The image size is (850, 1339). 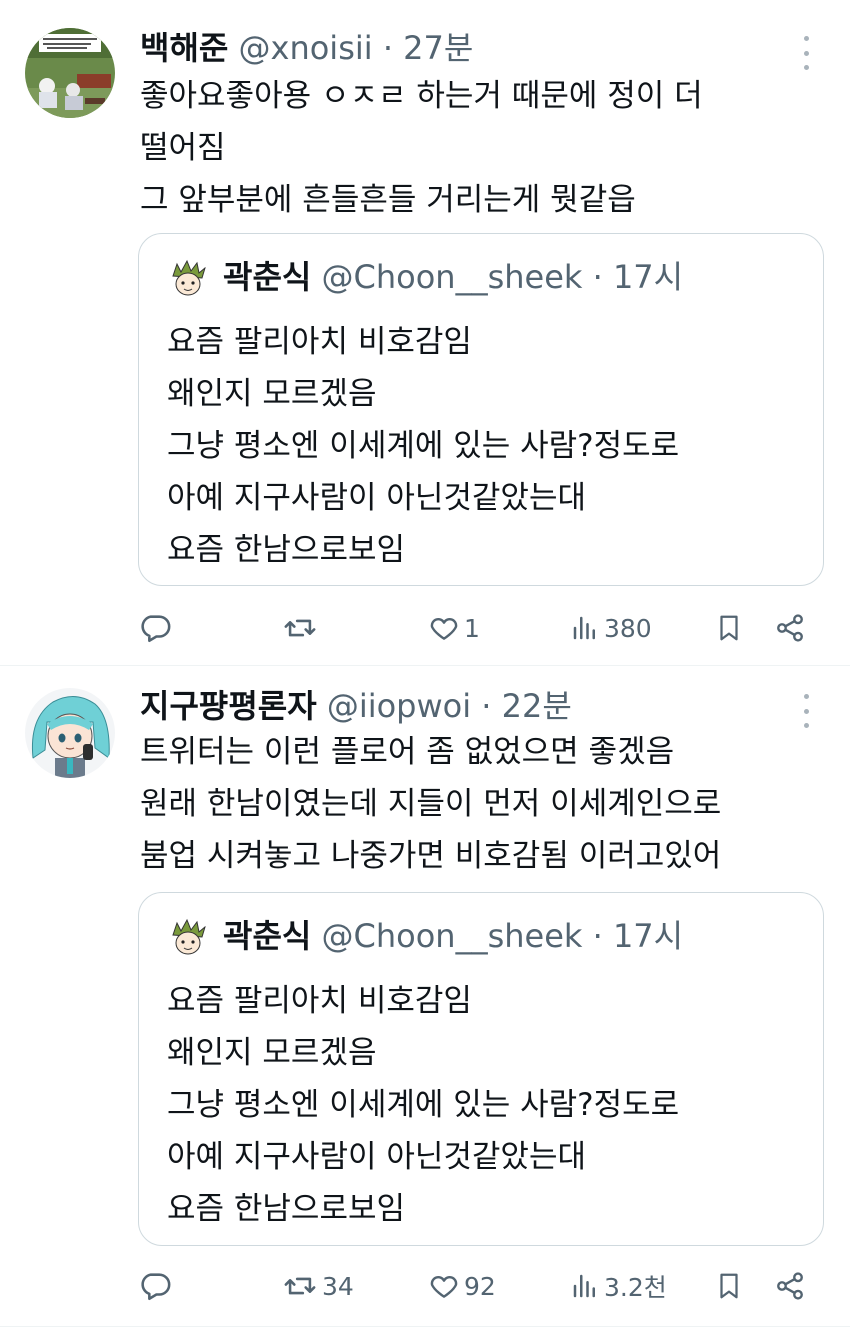 What do you see at coordinates (431, 856) in the screenshot?
I see `text-line: 붐업 시켜놓고 나중가면 비호감됨 이러고있어` at bounding box center [431, 856].